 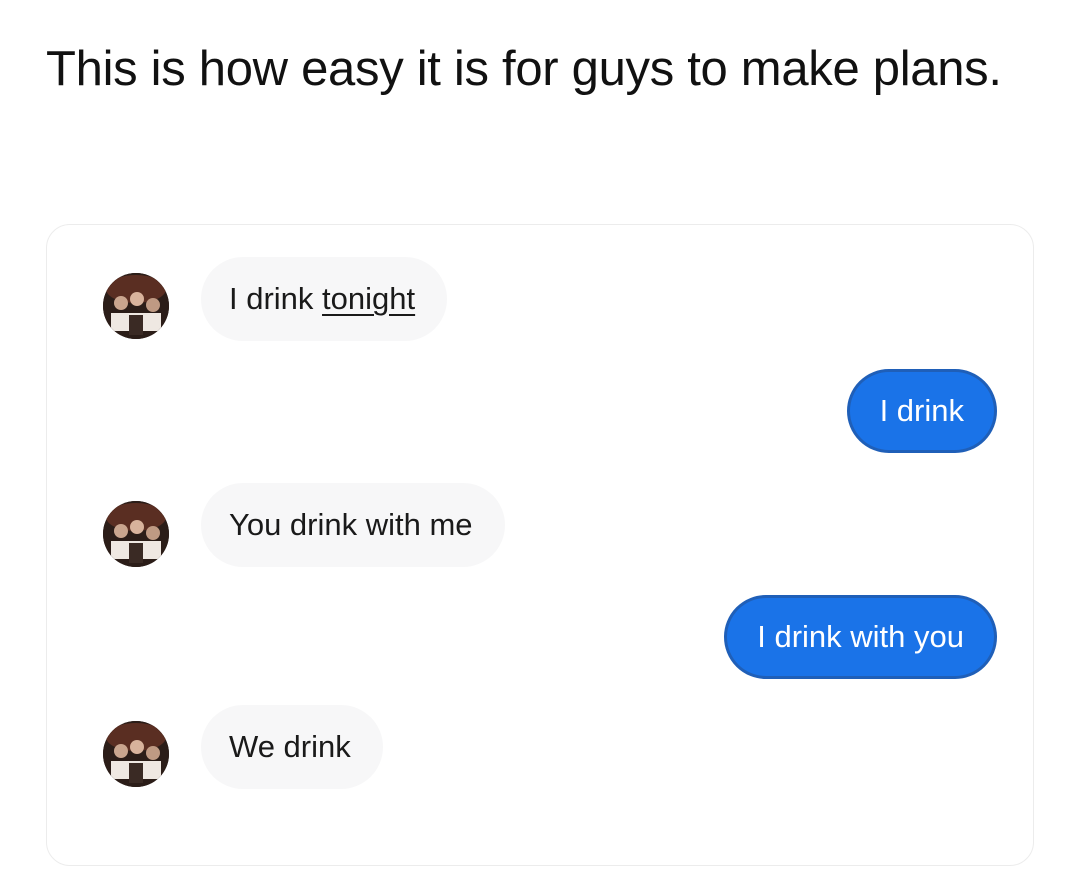 I want to click on message-link-text: tonight, so click(x=368, y=298).